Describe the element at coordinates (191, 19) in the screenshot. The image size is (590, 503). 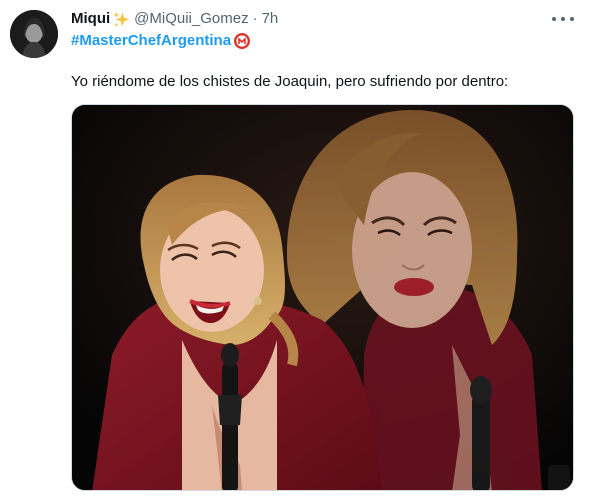
I see `author-handle: @MiQuii_Gomez` at that location.